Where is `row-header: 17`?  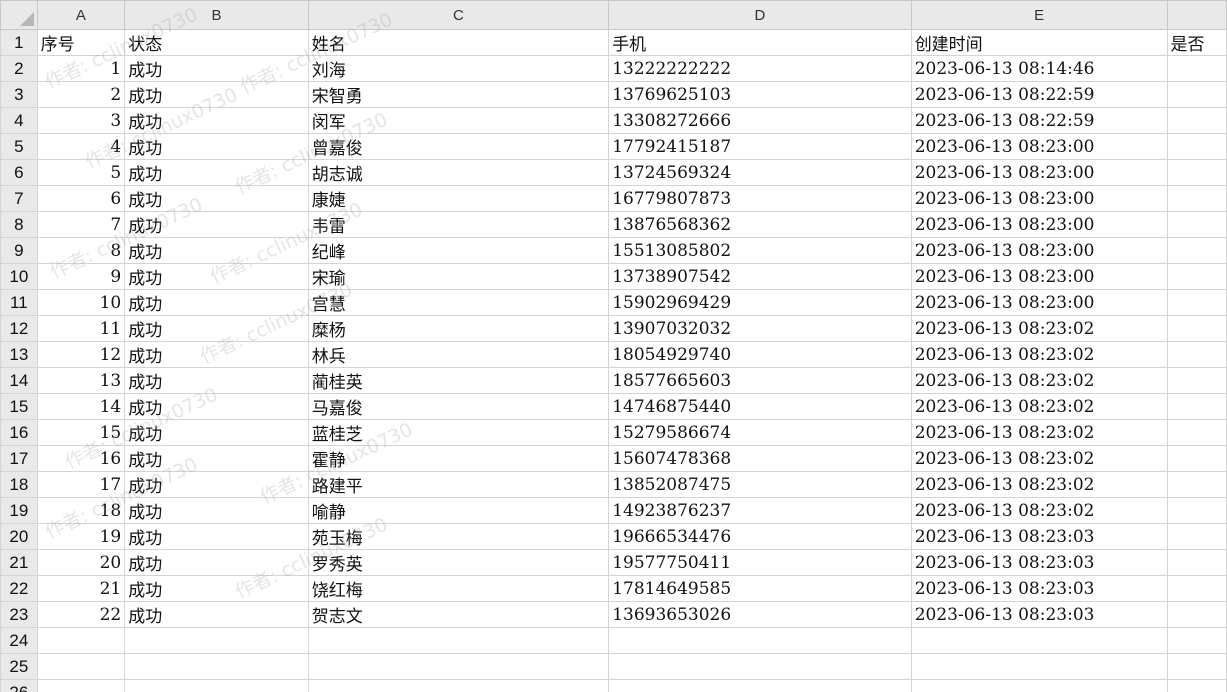 row-header: 17 is located at coordinates (19, 458).